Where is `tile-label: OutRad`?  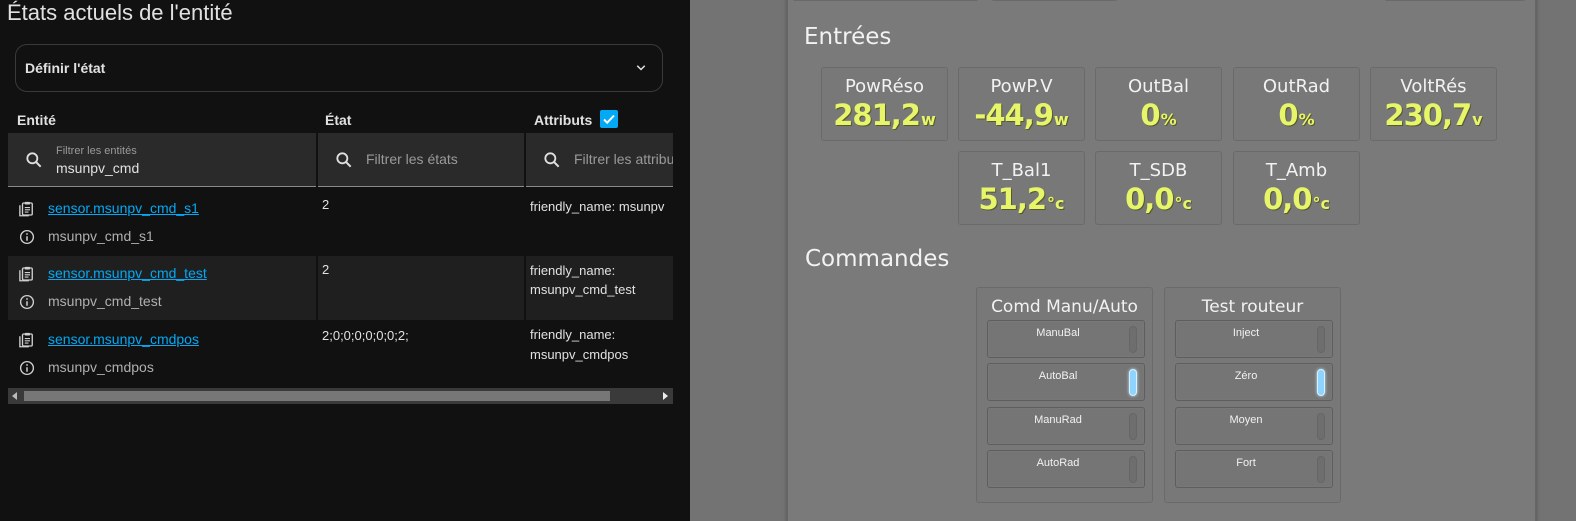 tile-label: OutRad is located at coordinates (1296, 86).